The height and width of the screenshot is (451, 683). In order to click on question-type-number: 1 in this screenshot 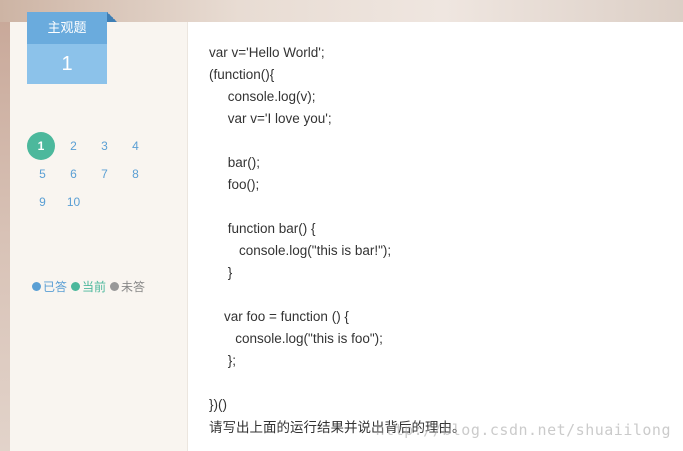, I will do `click(67, 64)`.